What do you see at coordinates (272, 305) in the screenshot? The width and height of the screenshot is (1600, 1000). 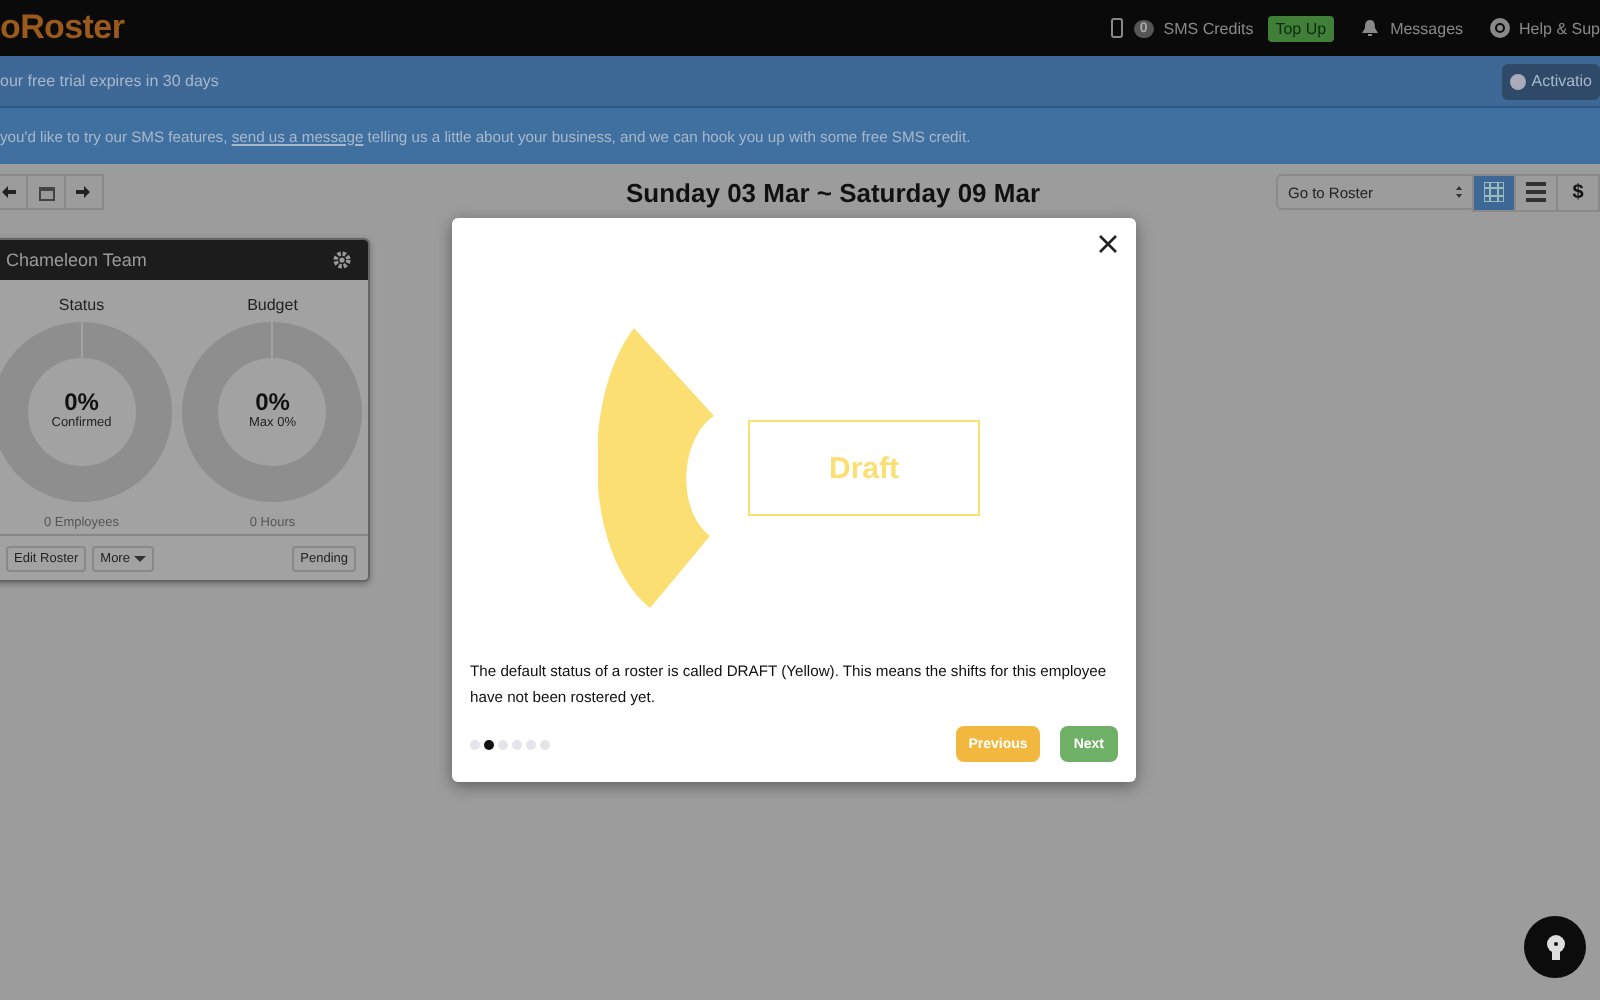 I see `gauge-title: Budget` at bounding box center [272, 305].